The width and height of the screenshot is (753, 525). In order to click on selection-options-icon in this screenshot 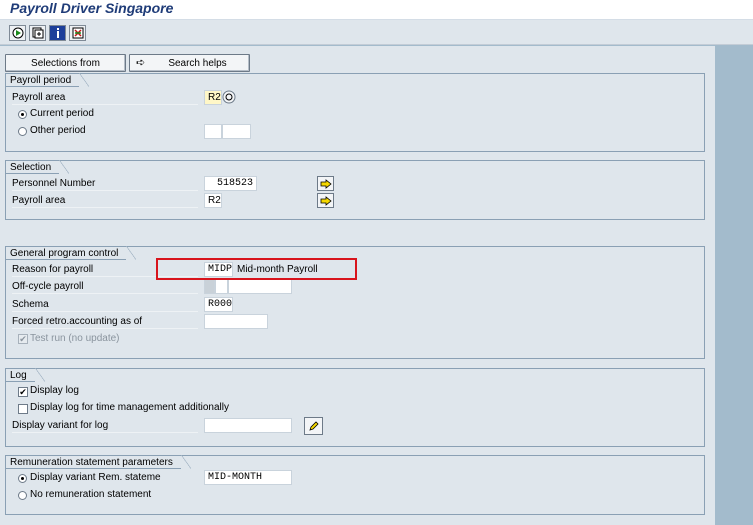, I will do `click(77, 33)`.